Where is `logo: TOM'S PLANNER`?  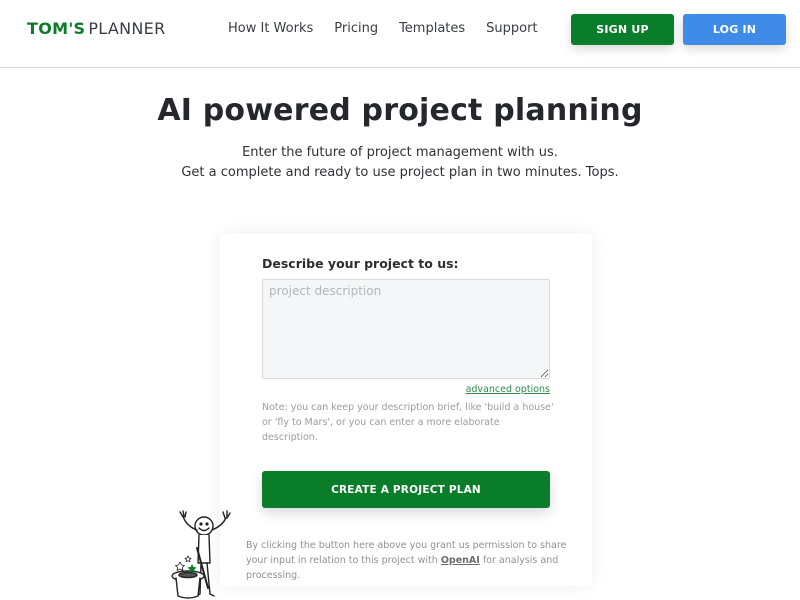
logo: TOM'S PLANNER is located at coordinates (96, 28).